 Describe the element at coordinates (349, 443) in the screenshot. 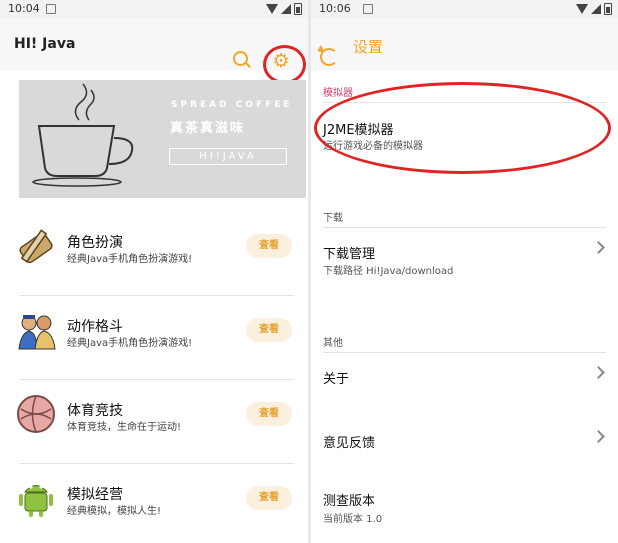

I see `pref-title: 意见反馈` at that location.